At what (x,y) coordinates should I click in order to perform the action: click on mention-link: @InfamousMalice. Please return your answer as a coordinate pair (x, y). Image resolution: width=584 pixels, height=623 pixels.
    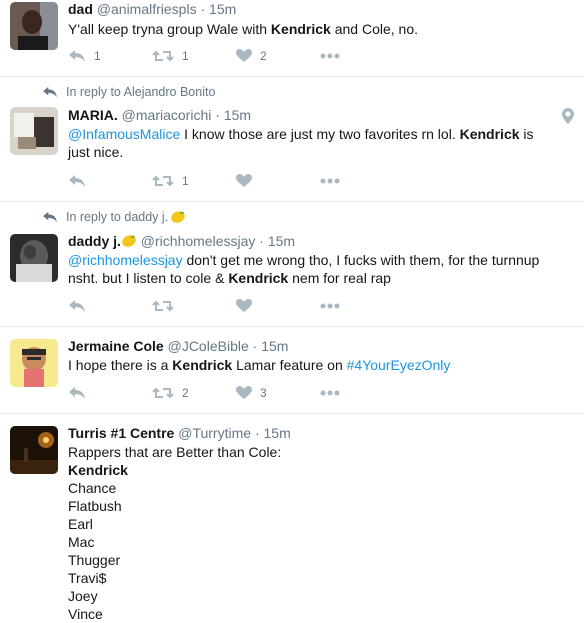
    Looking at the image, I should click on (124, 134).